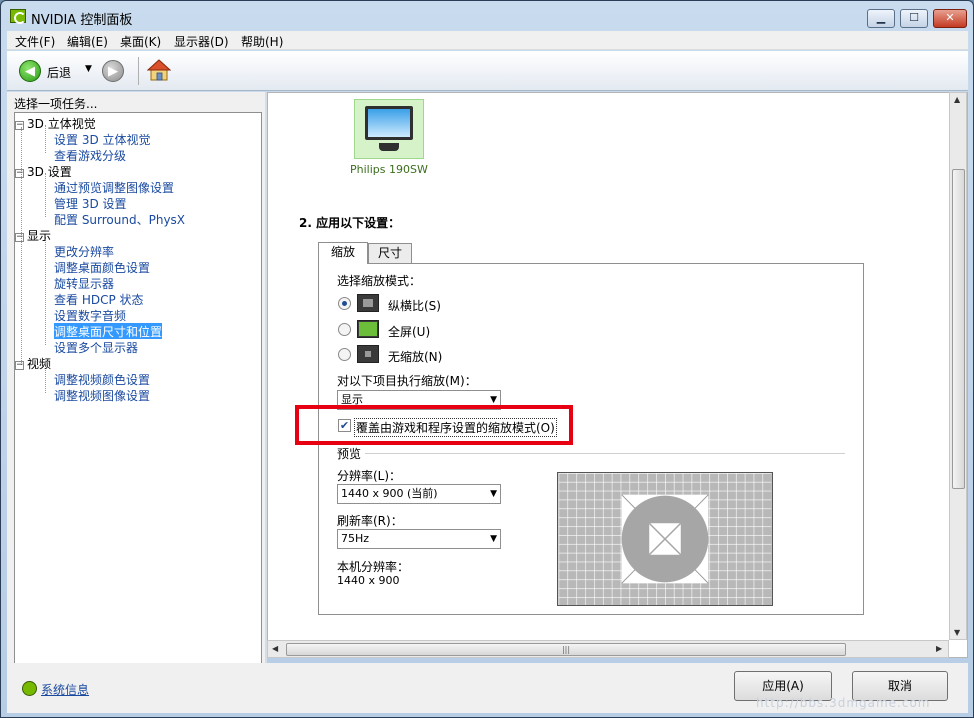  I want to click on full-screen-label: 全屏(U), so click(409, 331).